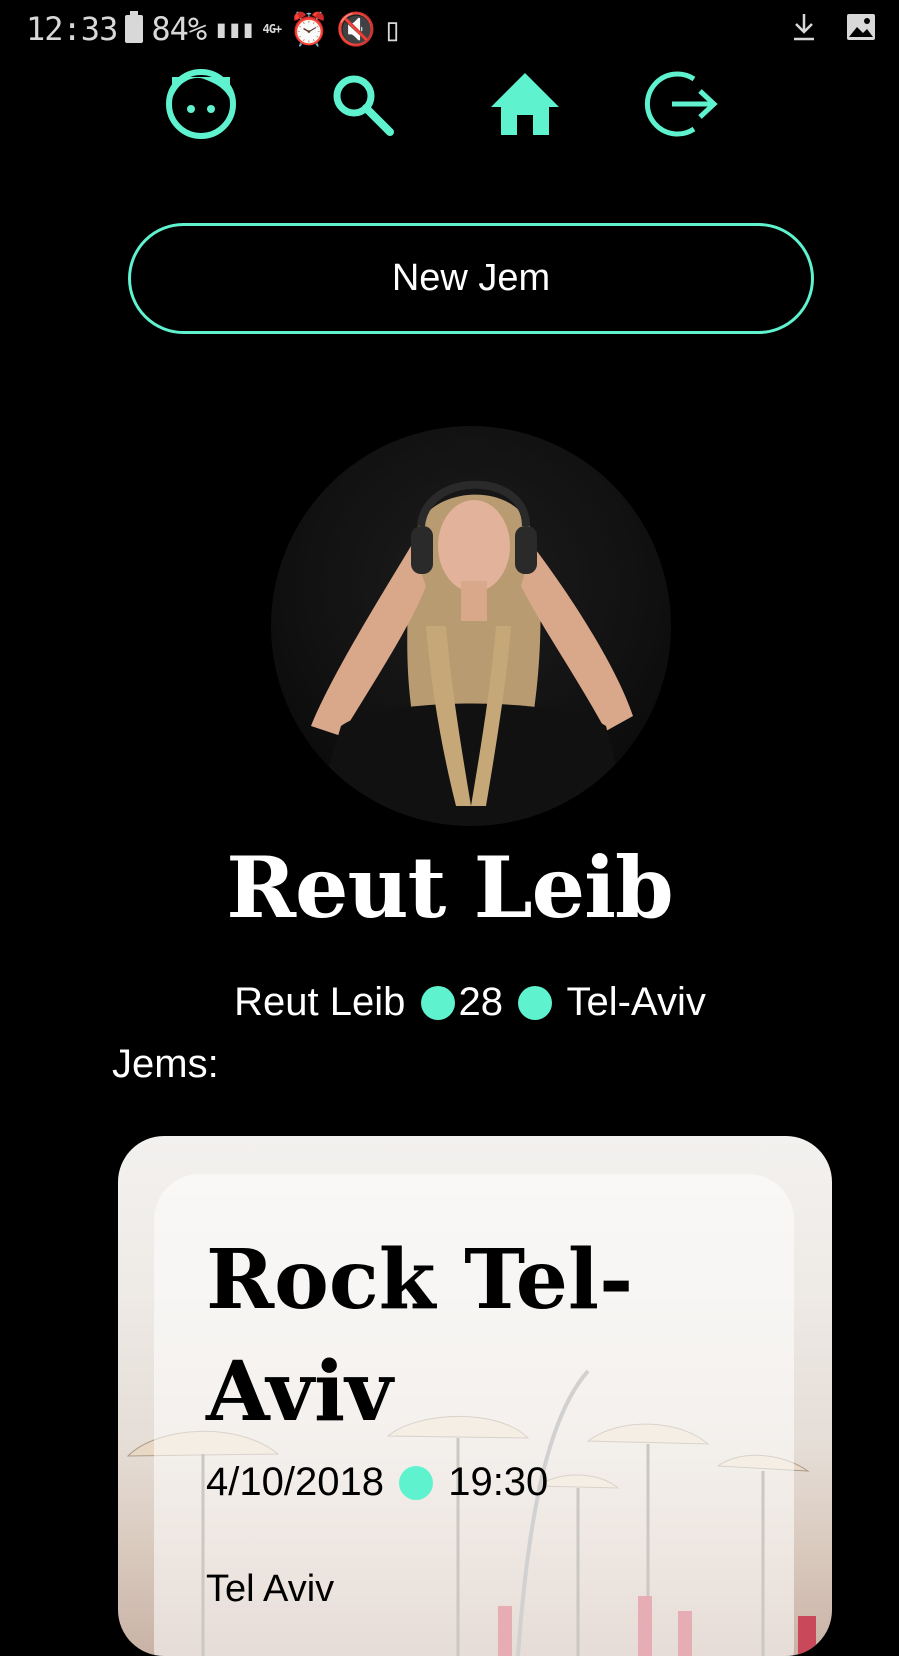  Describe the element at coordinates (356, 29) in the screenshot. I see `mute-icon: 🔇` at that location.